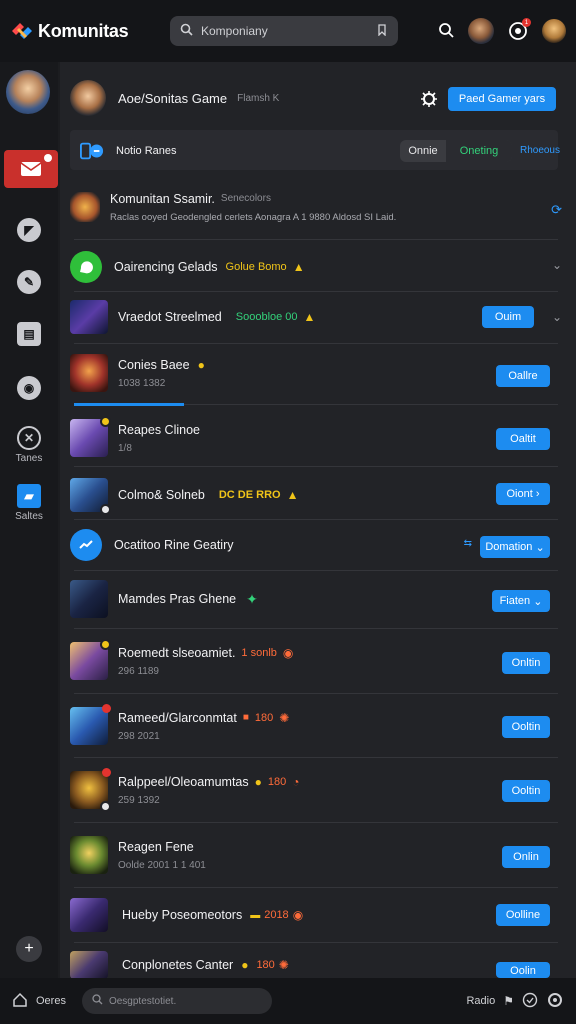 The image size is (576, 1024). I want to click on sidebar-item-tanes: ✕ Tanes, so click(29, 445).